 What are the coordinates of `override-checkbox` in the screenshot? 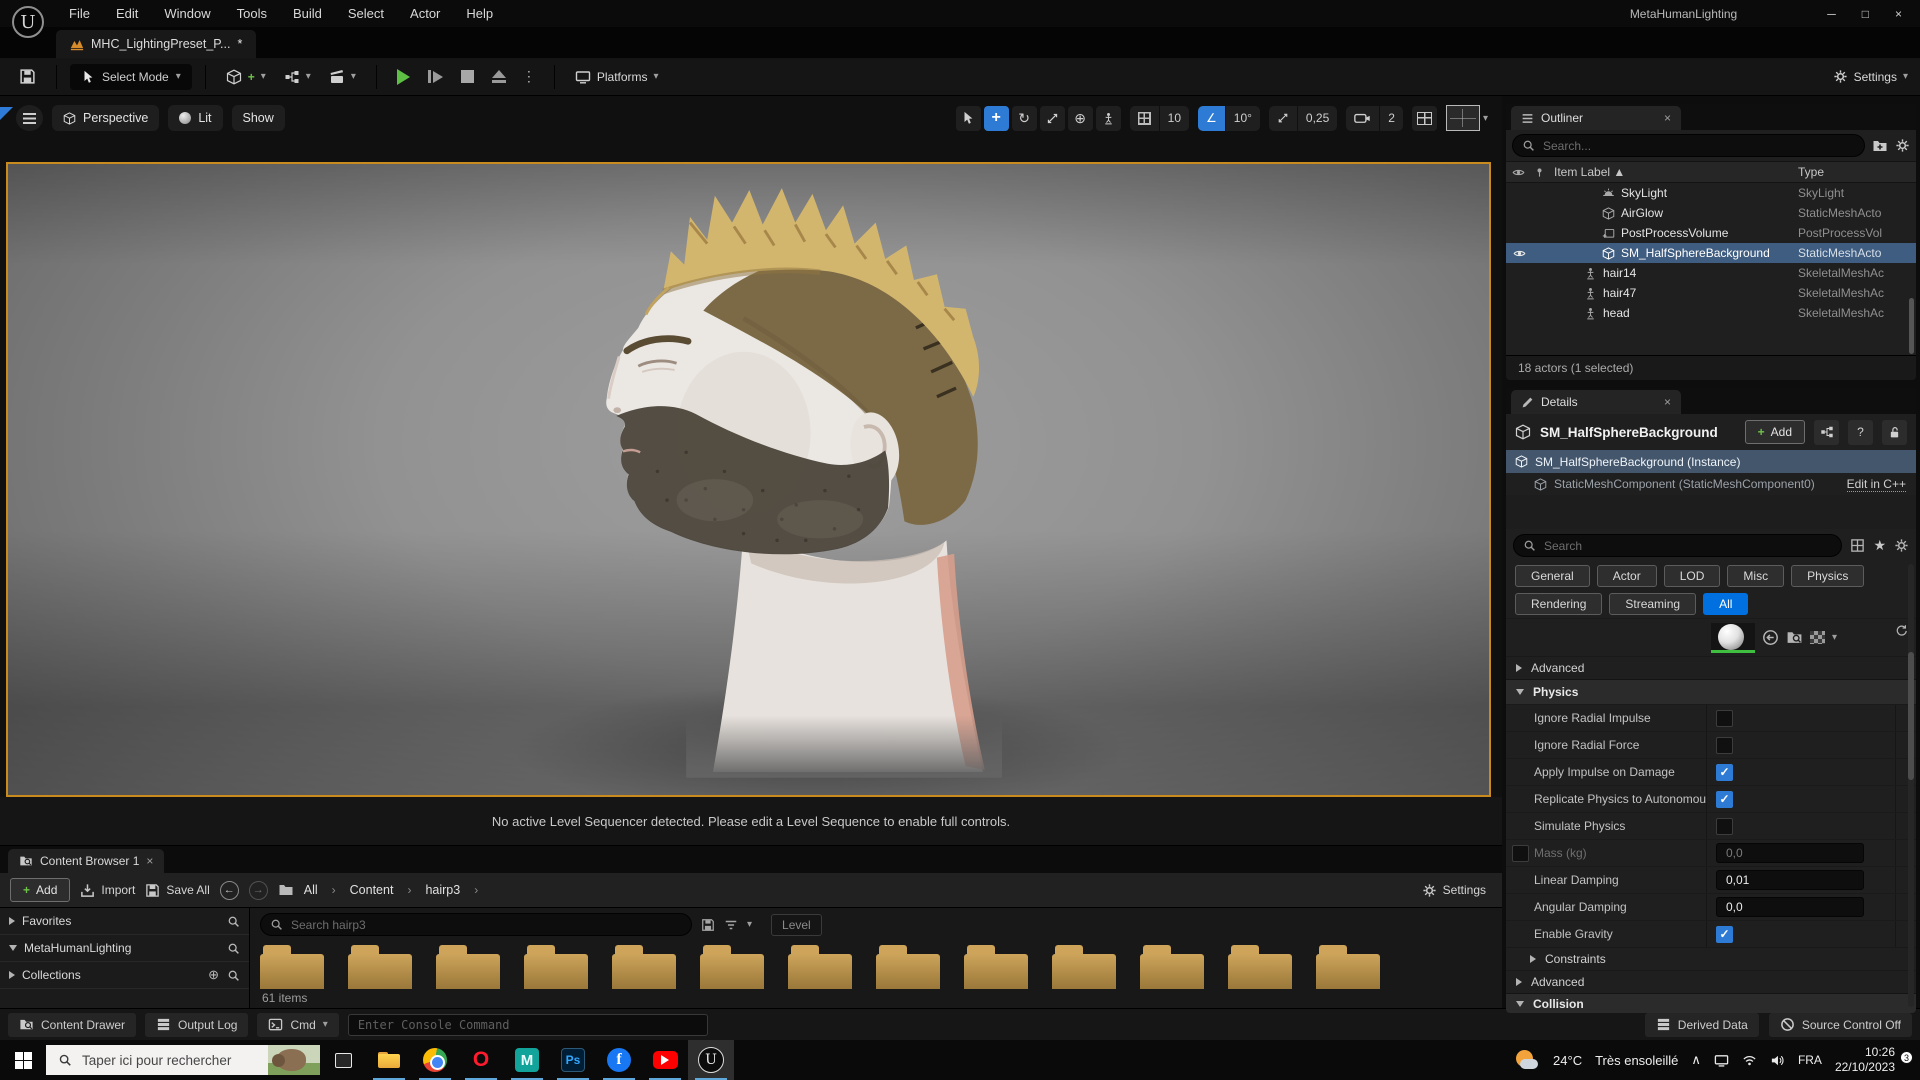 It's located at (1520, 853).